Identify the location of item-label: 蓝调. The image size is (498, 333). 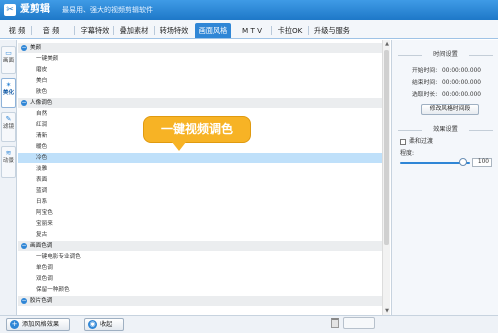
(42, 191).